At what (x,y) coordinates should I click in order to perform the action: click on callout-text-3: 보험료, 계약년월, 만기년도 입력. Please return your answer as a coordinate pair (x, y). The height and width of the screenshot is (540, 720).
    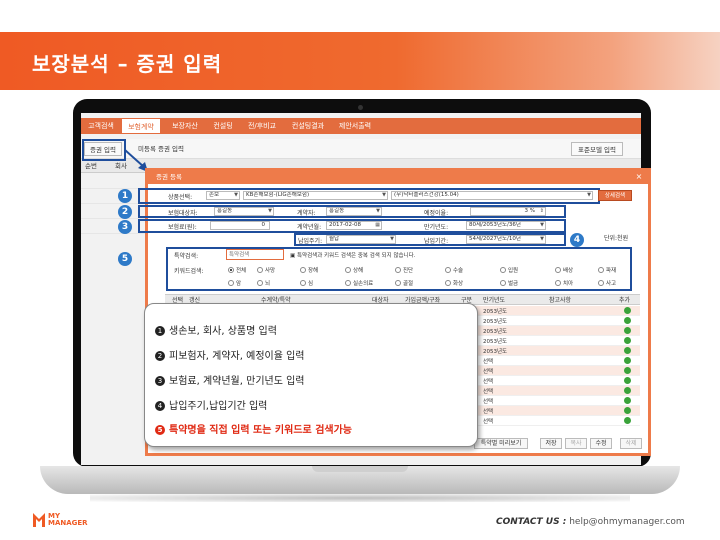
    Looking at the image, I should click on (237, 381).